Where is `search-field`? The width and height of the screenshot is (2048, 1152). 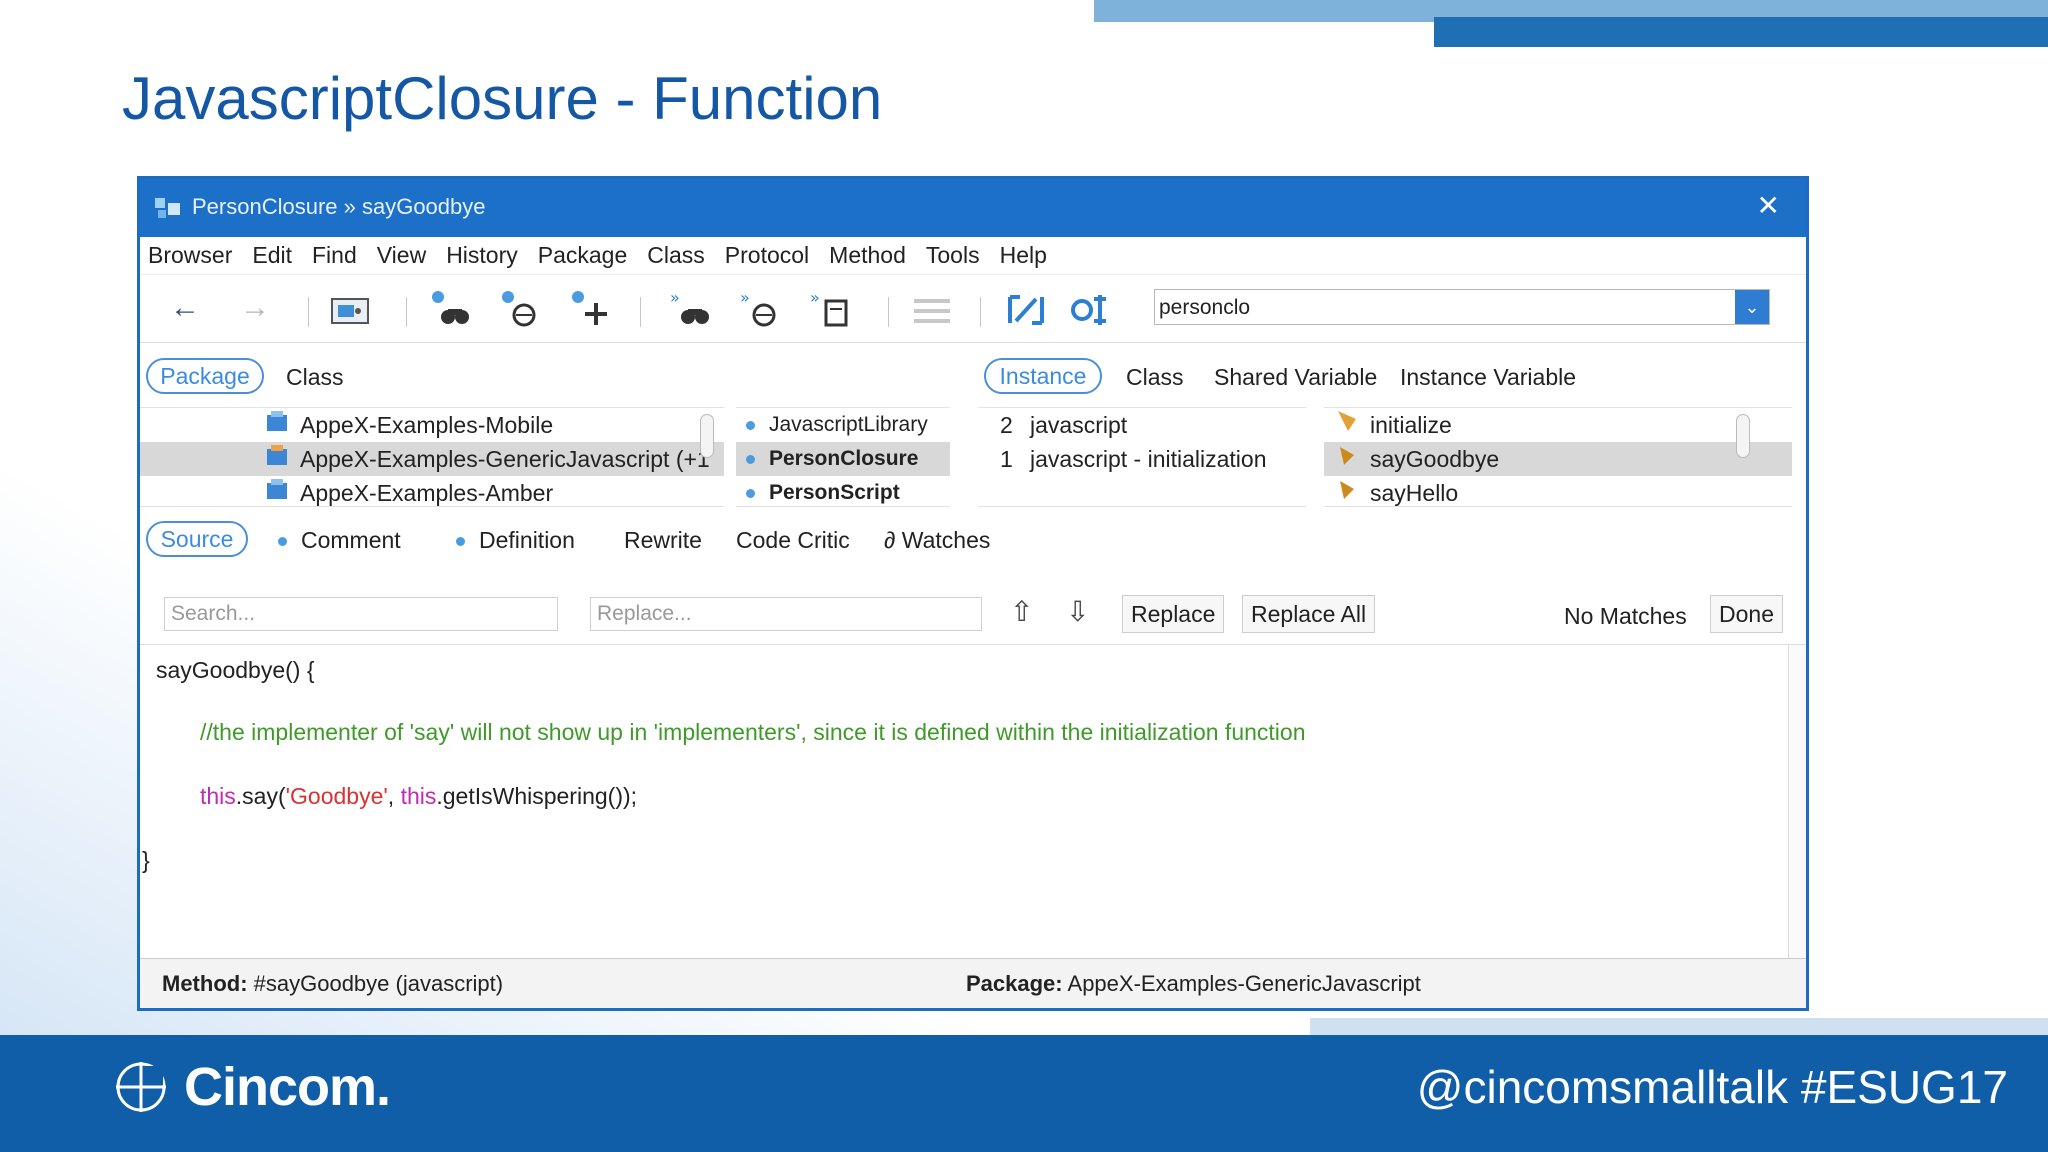 search-field is located at coordinates (361, 614).